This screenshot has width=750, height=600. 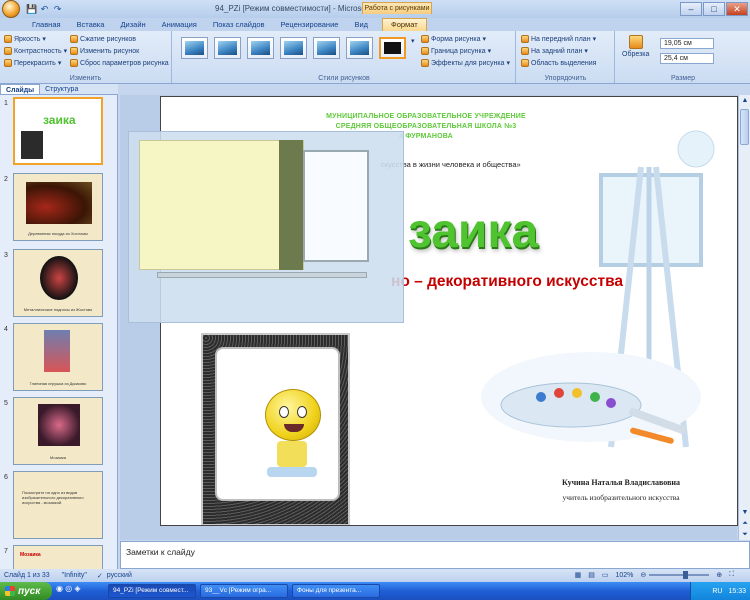 I want to click on tab-insert: Вставка, so click(x=91, y=25).